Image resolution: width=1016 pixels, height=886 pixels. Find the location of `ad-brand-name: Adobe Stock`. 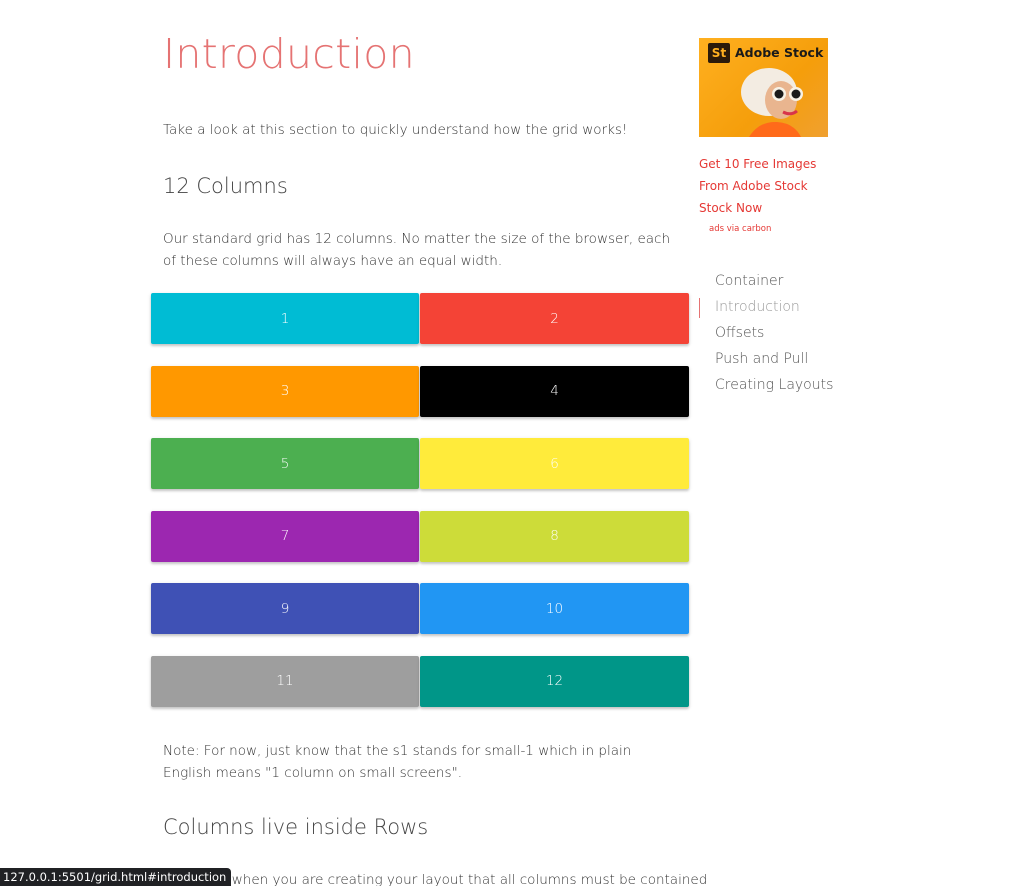

ad-brand-name: Adobe Stock is located at coordinates (779, 52).